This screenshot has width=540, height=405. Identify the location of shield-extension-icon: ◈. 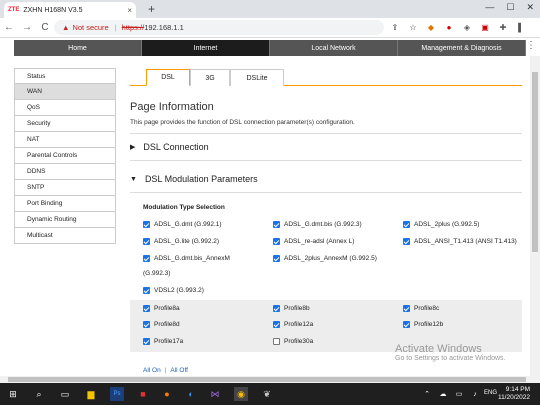
(467, 27).